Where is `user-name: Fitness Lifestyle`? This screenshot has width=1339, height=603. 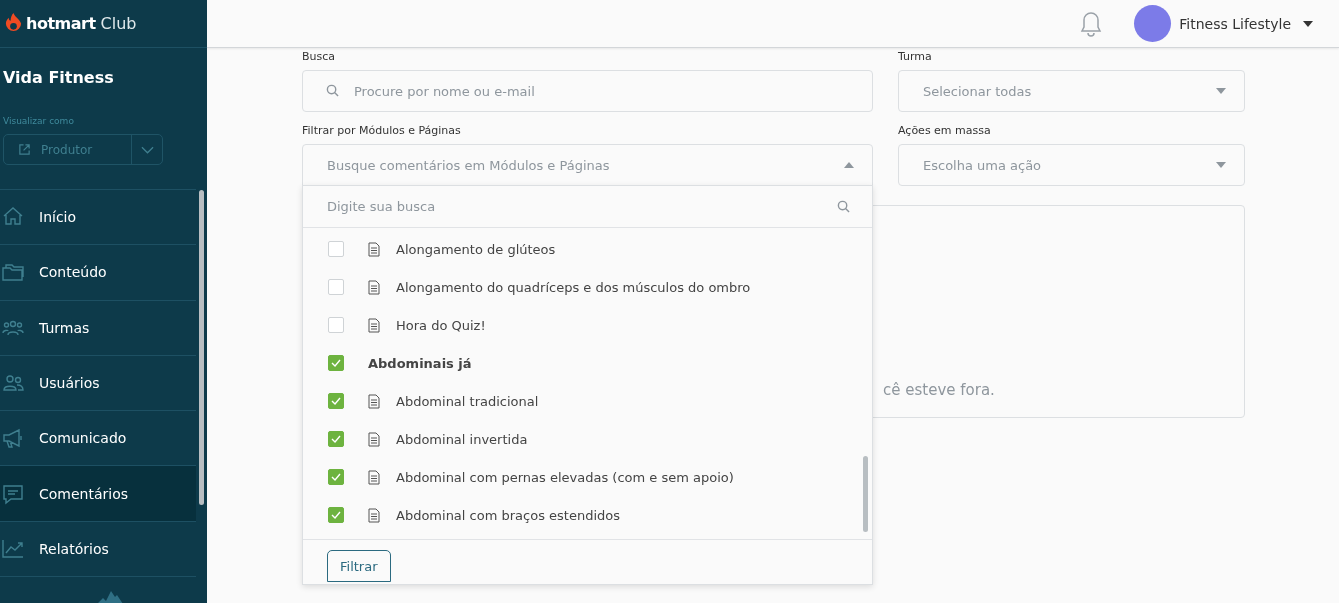 user-name: Fitness Lifestyle is located at coordinates (1235, 23).